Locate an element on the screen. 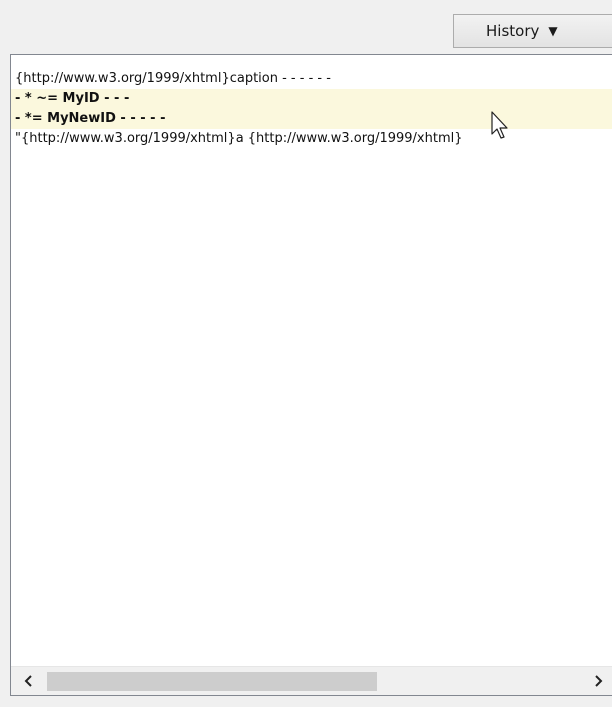  horizontal-scrollbar is located at coordinates (311, 680).